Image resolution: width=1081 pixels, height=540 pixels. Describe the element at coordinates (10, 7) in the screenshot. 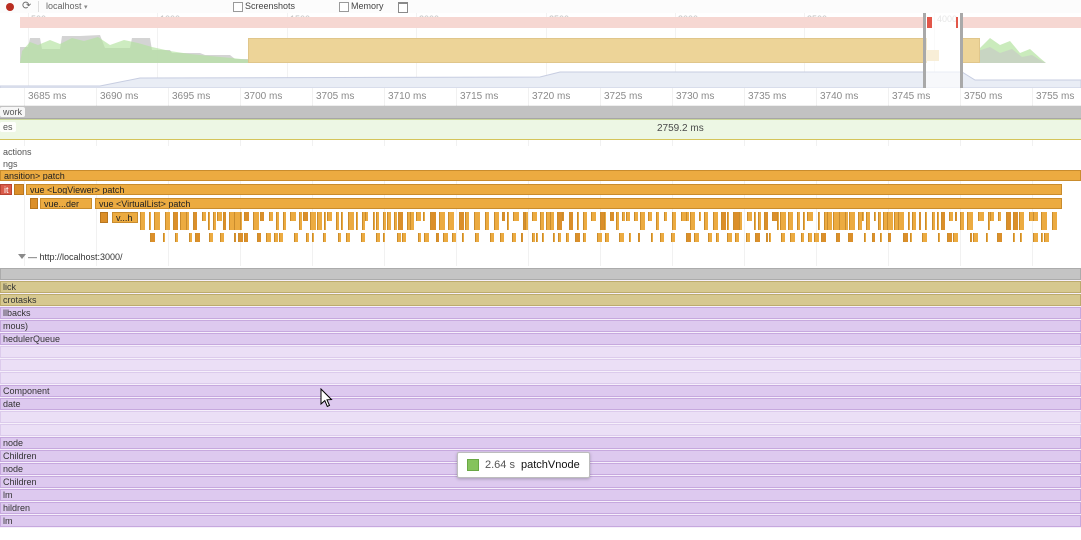

I see `record-icon` at that location.